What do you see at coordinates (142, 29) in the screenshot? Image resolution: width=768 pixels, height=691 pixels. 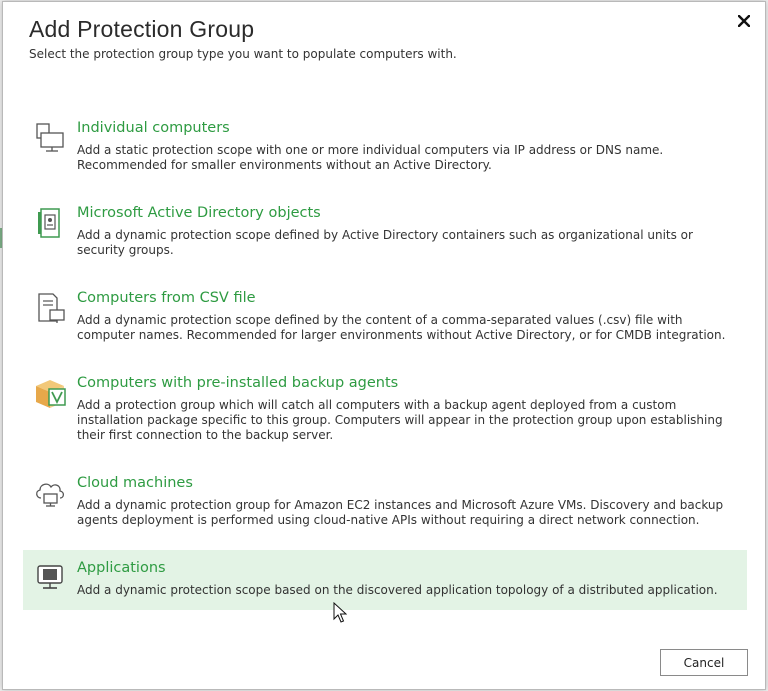 I see `dialog-title: Add Protection Group` at bounding box center [142, 29].